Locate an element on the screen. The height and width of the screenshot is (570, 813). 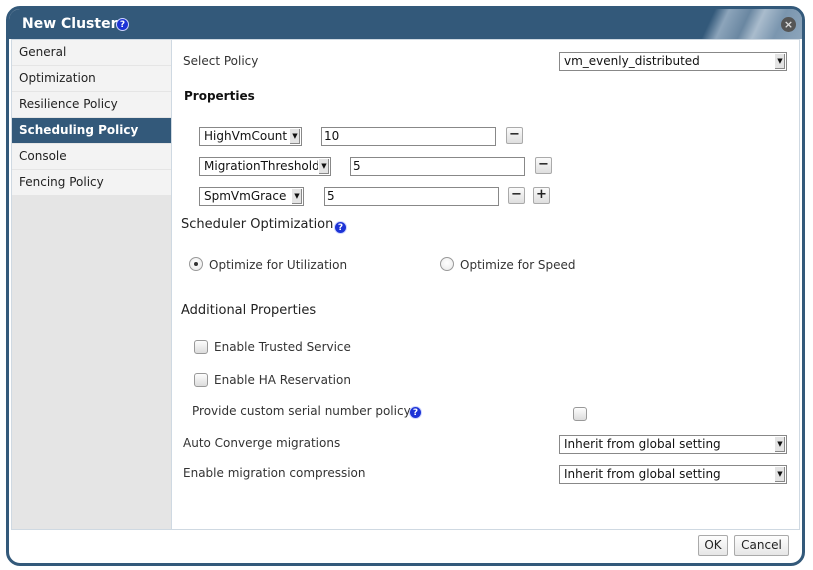
property-key-select: SpmVmGrace ▼ is located at coordinates (251, 196).